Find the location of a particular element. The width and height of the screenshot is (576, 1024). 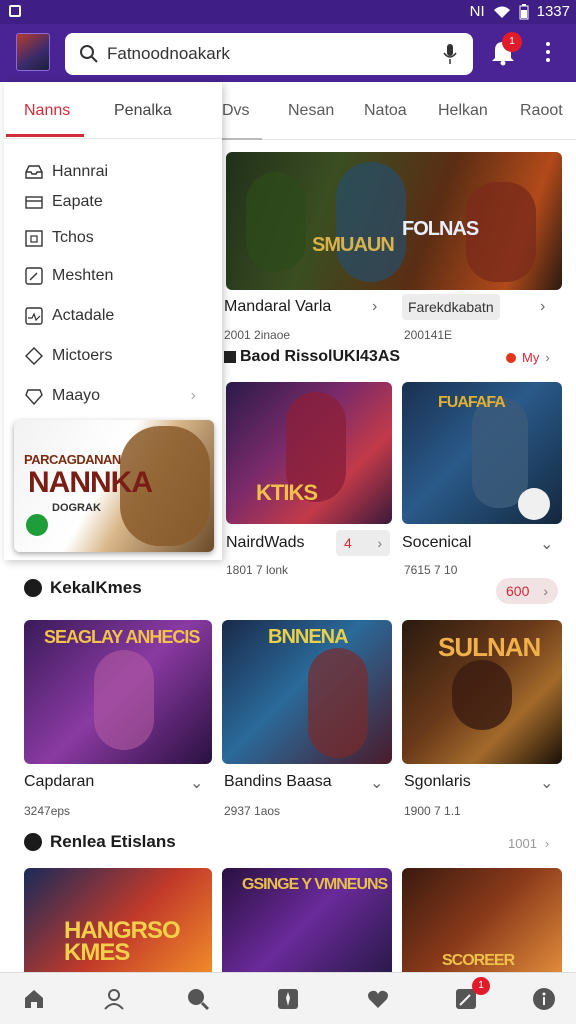

tray-icon is located at coordinates (34, 202).